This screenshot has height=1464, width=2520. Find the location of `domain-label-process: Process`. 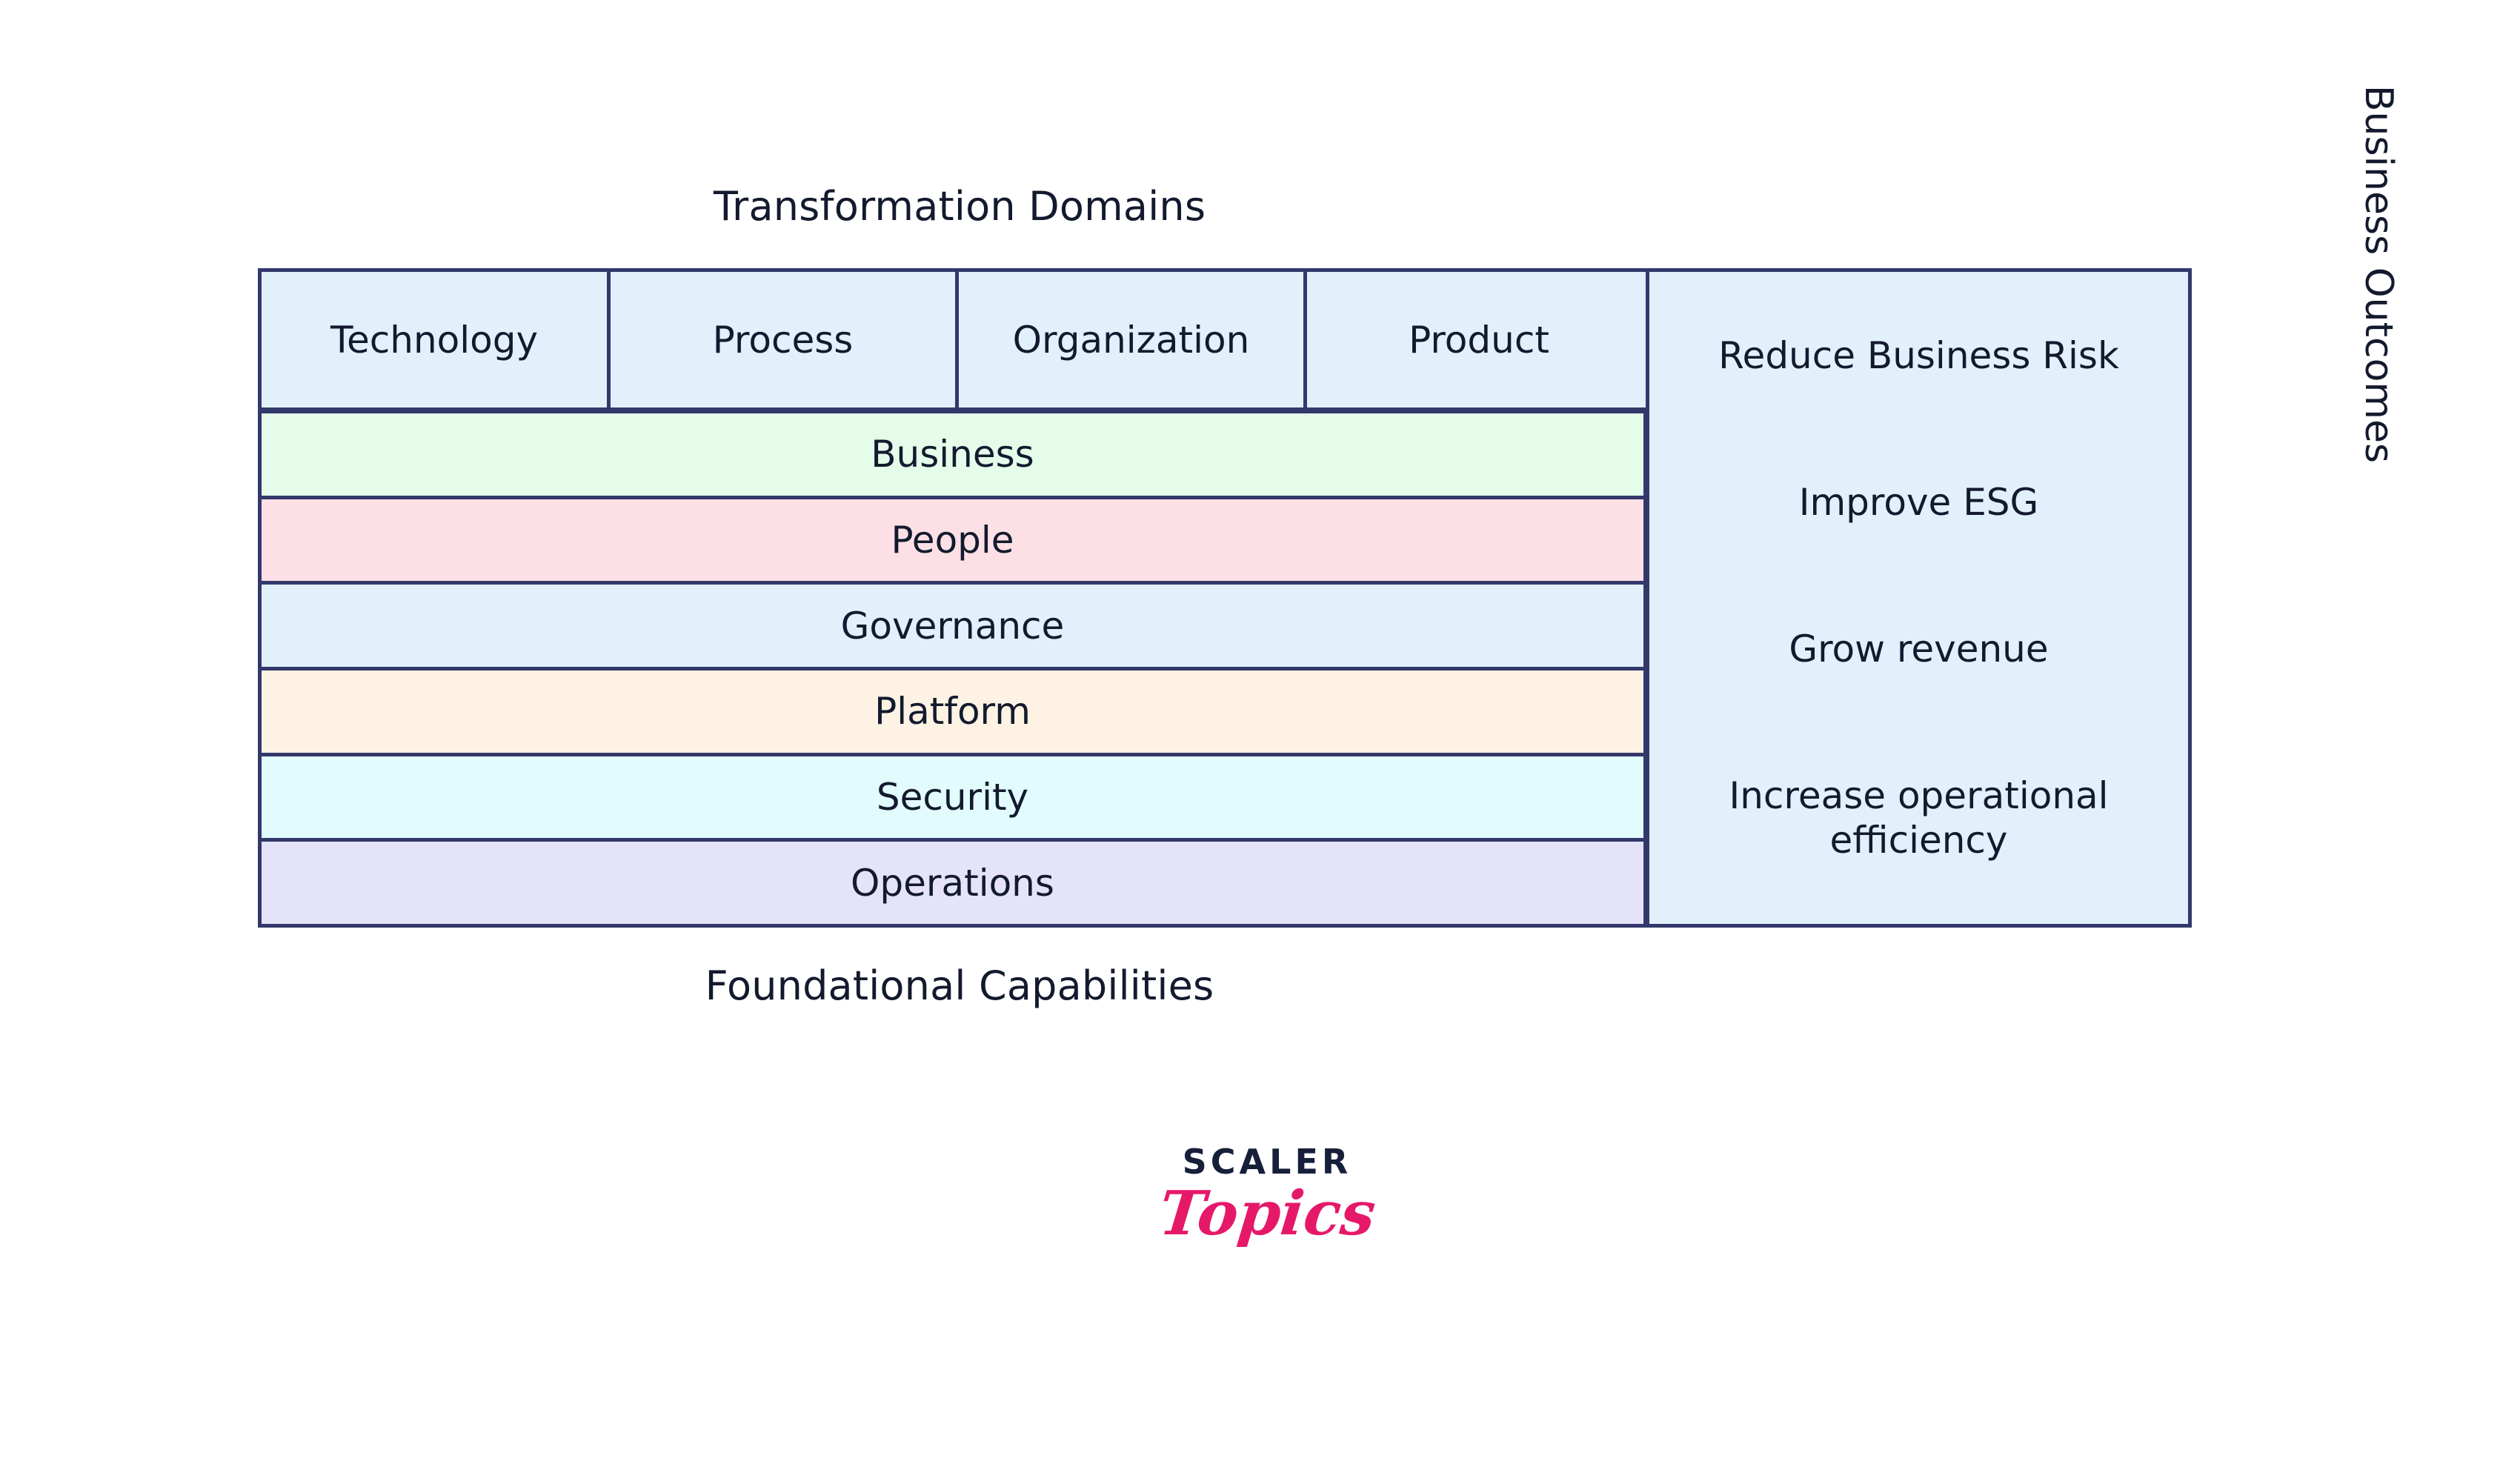

domain-label-process: Process is located at coordinates (783, 340).